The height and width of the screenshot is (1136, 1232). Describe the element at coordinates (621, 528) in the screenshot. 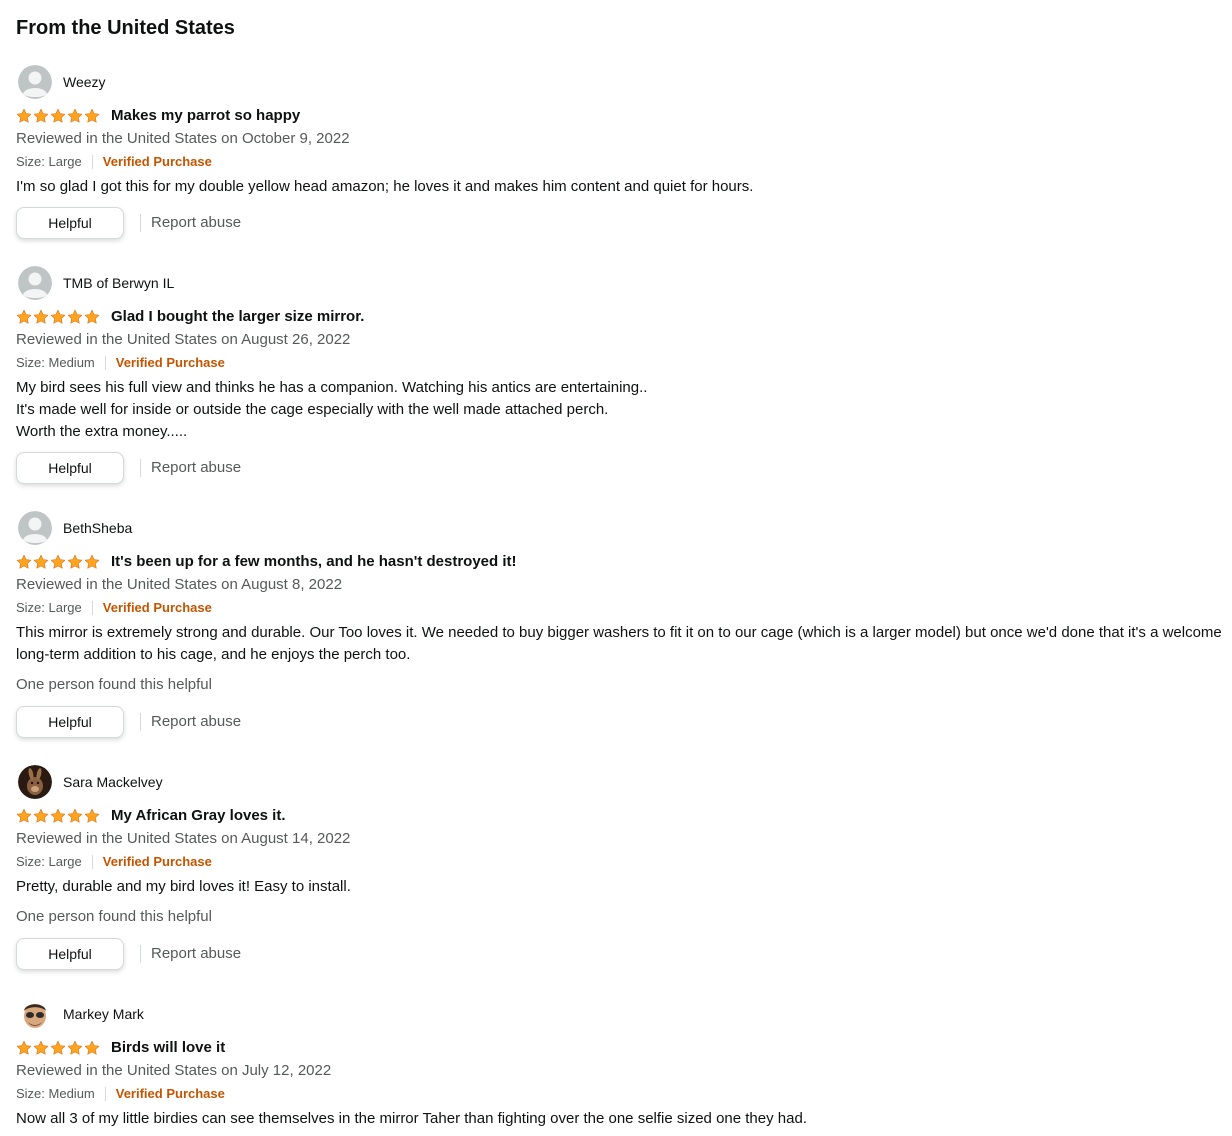

I see `reviewer-profile: BethSheba` at that location.